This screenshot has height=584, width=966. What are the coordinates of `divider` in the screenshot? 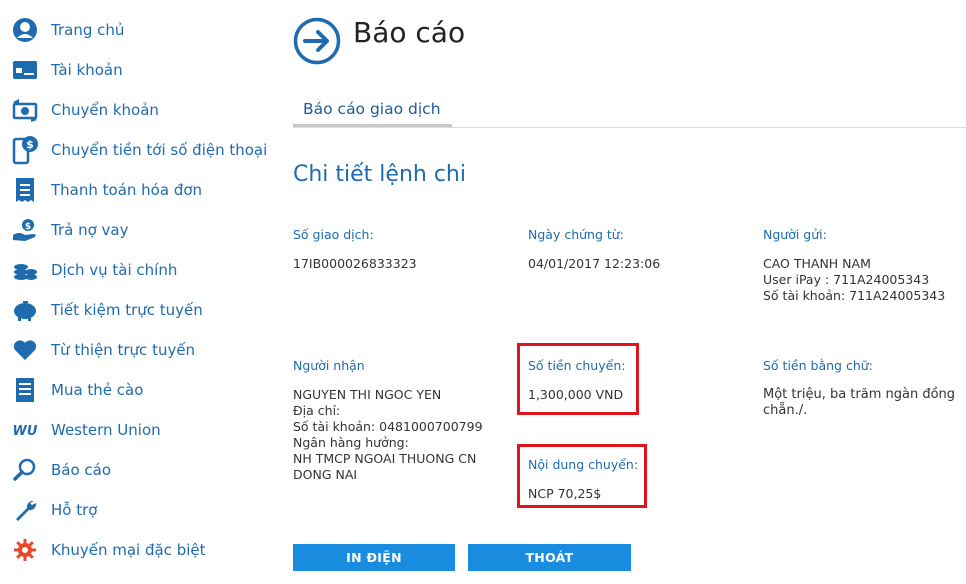 It's located at (629, 127).